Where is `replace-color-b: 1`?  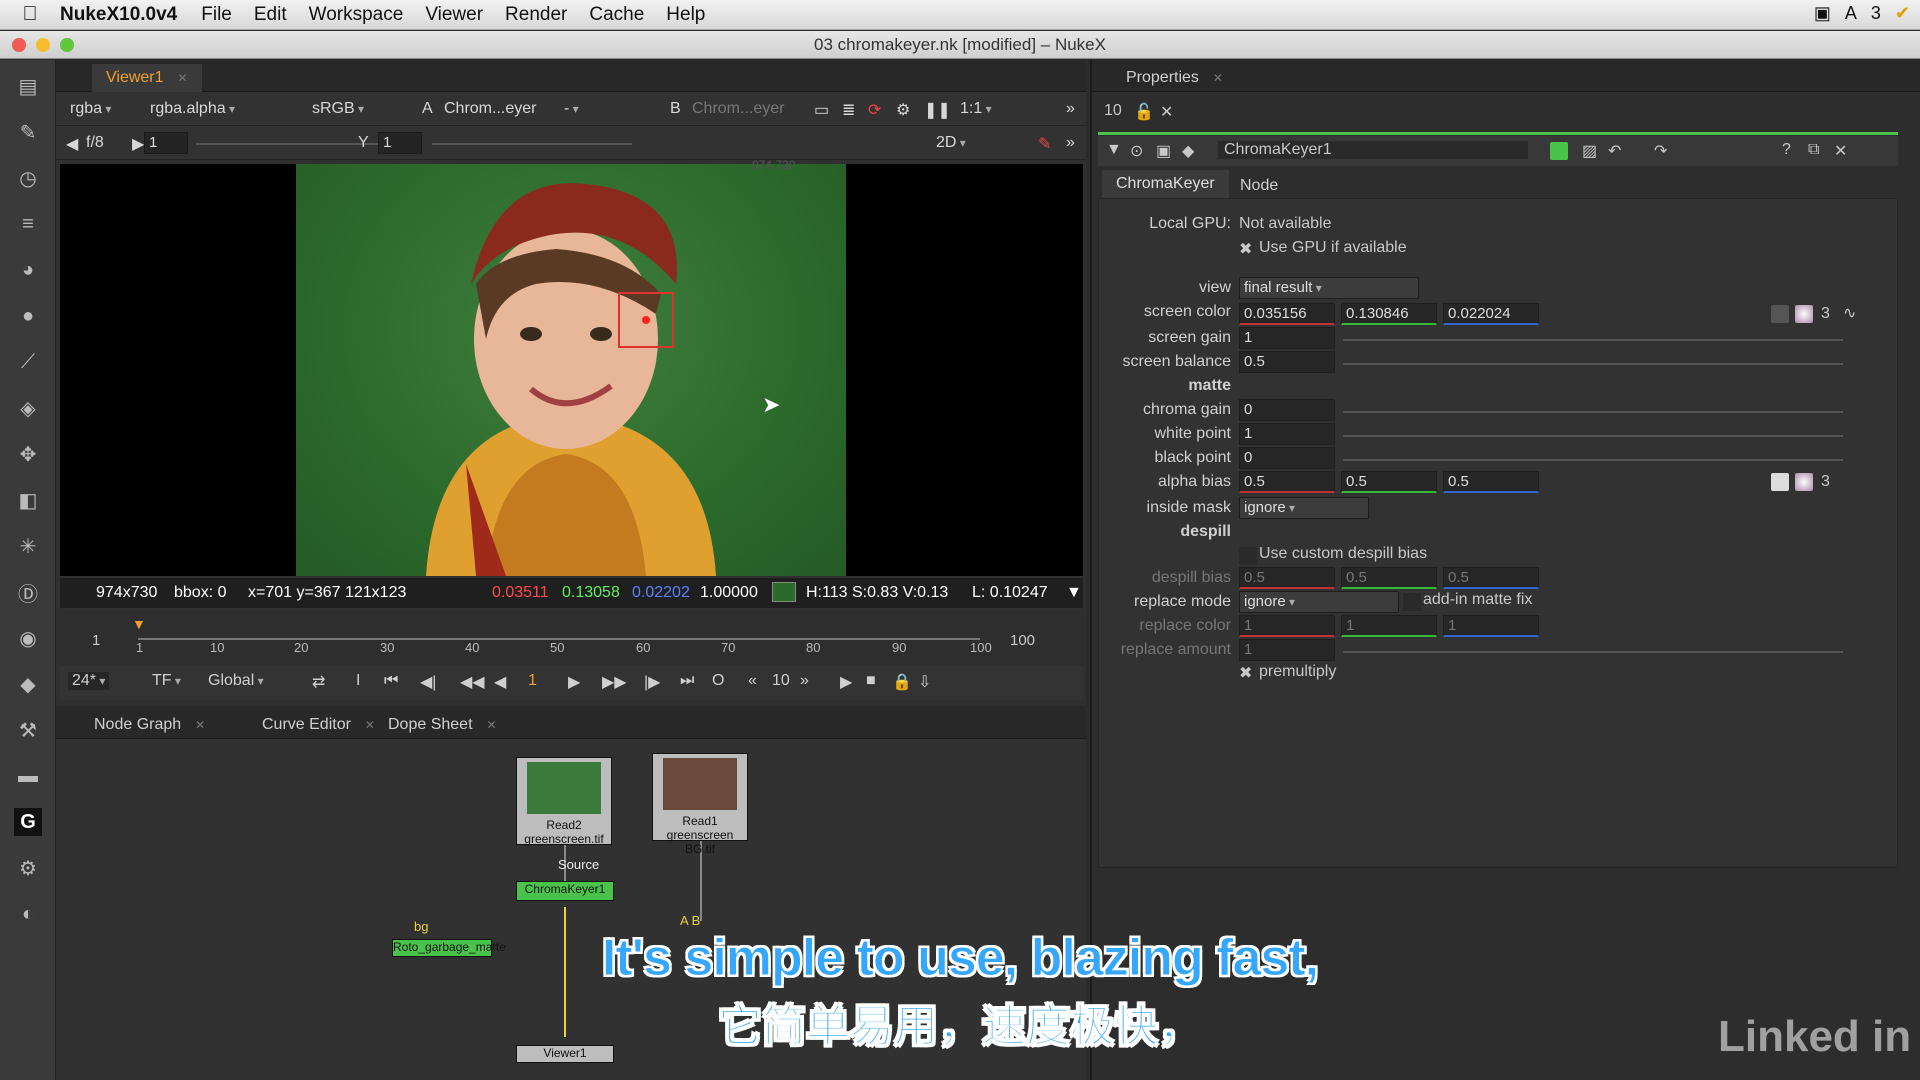
replace-color-b: 1 is located at coordinates (1491, 626).